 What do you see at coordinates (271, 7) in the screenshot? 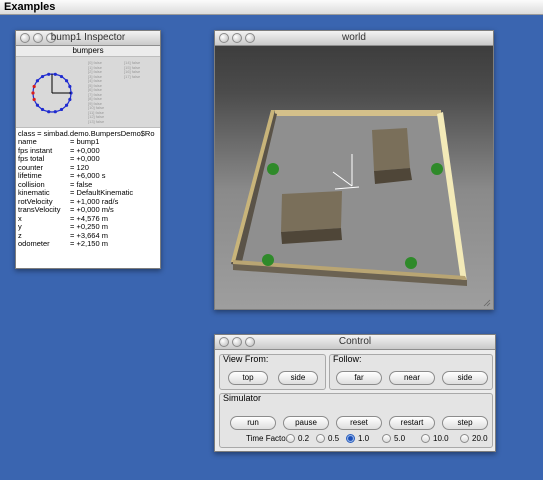
I see `menu-bar: Examples` at bounding box center [271, 7].